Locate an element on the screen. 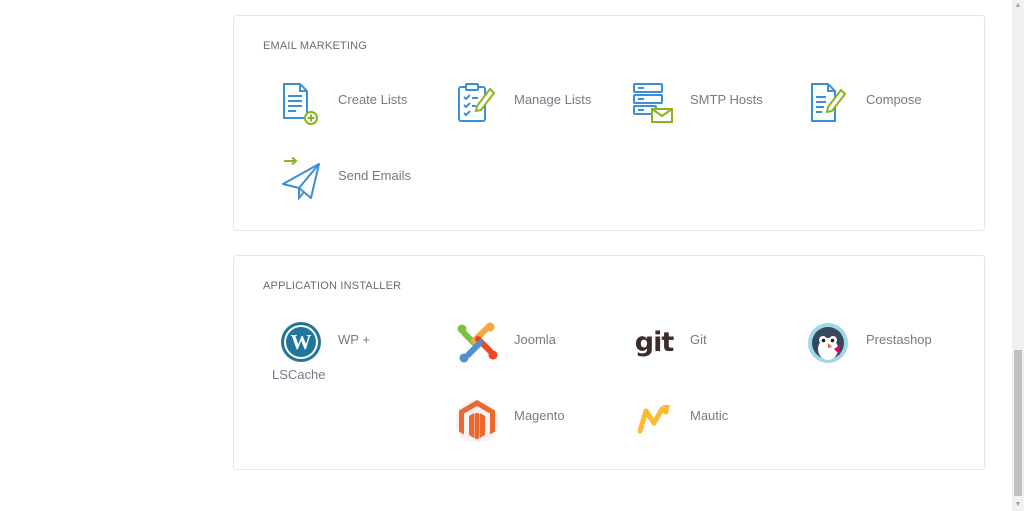 The height and width of the screenshot is (511, 1024). wordpress-icon: W is located at coordinates (302, 343).